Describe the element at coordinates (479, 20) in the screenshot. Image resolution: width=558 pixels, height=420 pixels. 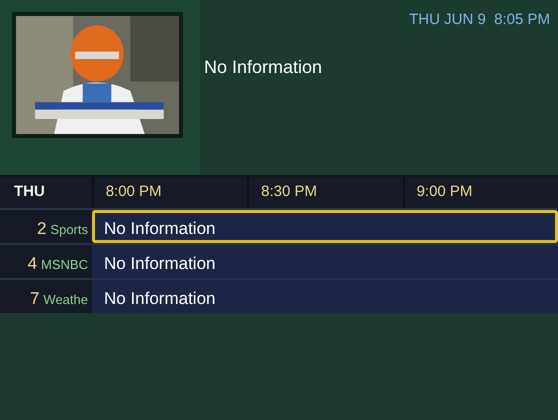
I see `date-time: THU JUN 9 8:05 PM` at that location.